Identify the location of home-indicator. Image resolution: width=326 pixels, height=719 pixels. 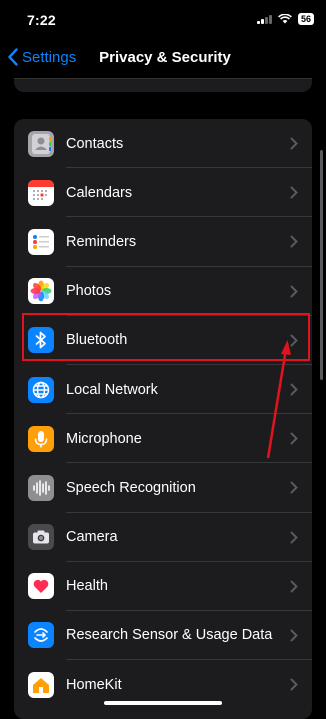
(163, 703).